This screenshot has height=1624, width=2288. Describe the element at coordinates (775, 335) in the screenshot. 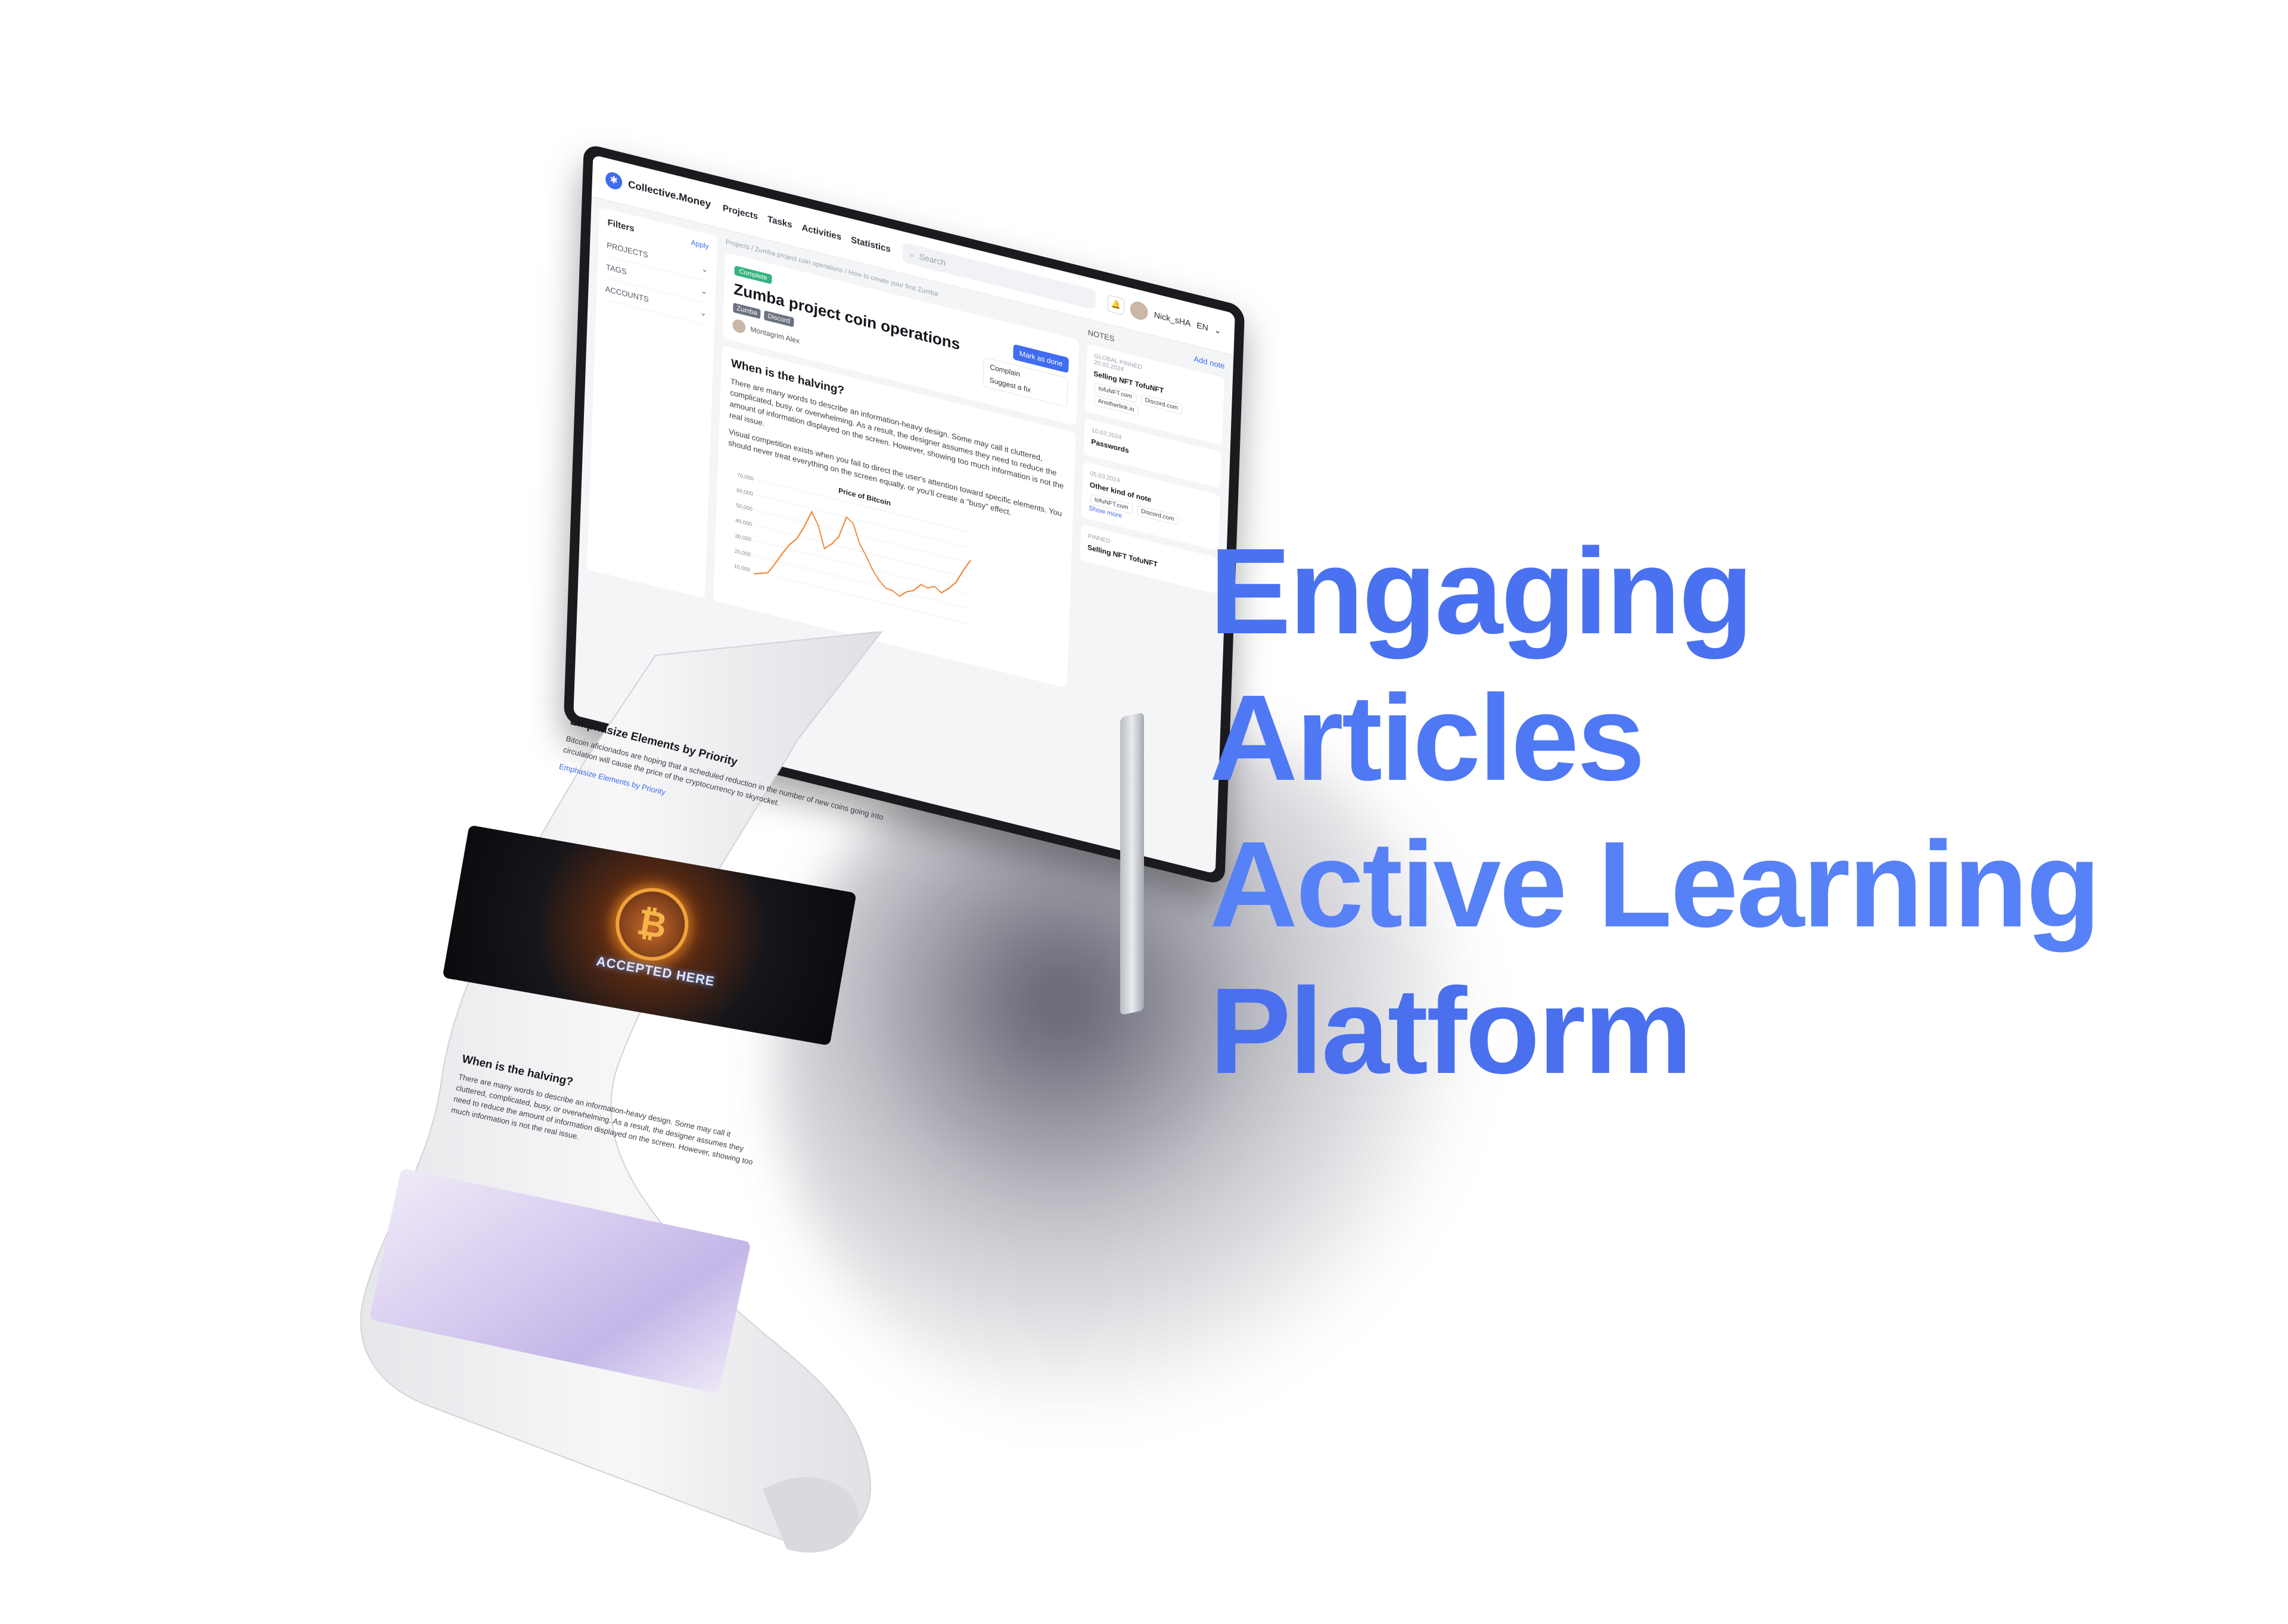

I see `author-name: Montagrim Alex` at that location.